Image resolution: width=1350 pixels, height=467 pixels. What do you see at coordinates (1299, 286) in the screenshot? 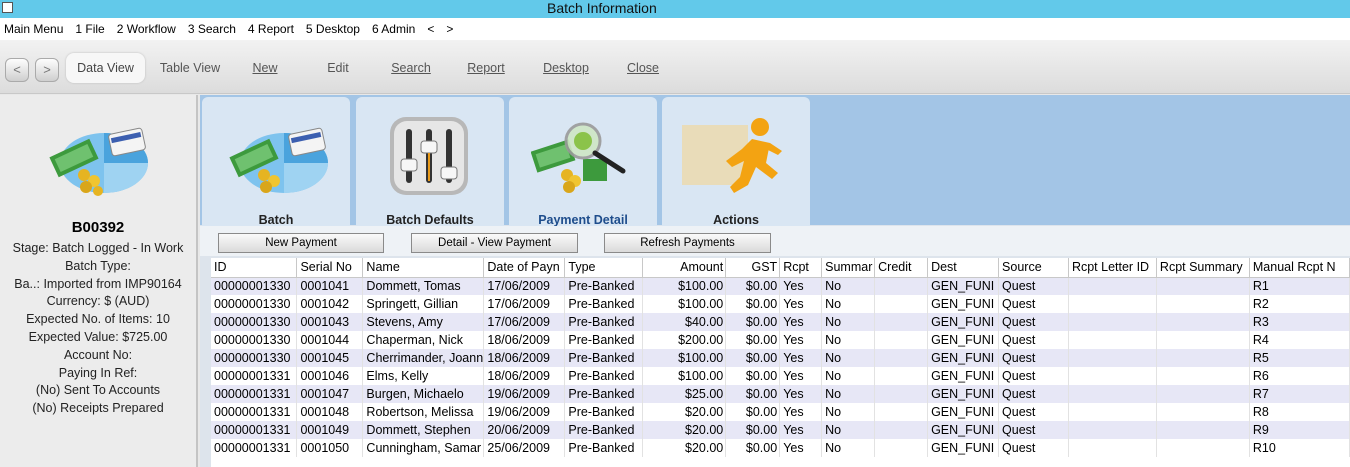
I see `table-cell: R1` at bounding box center [1299, 286].